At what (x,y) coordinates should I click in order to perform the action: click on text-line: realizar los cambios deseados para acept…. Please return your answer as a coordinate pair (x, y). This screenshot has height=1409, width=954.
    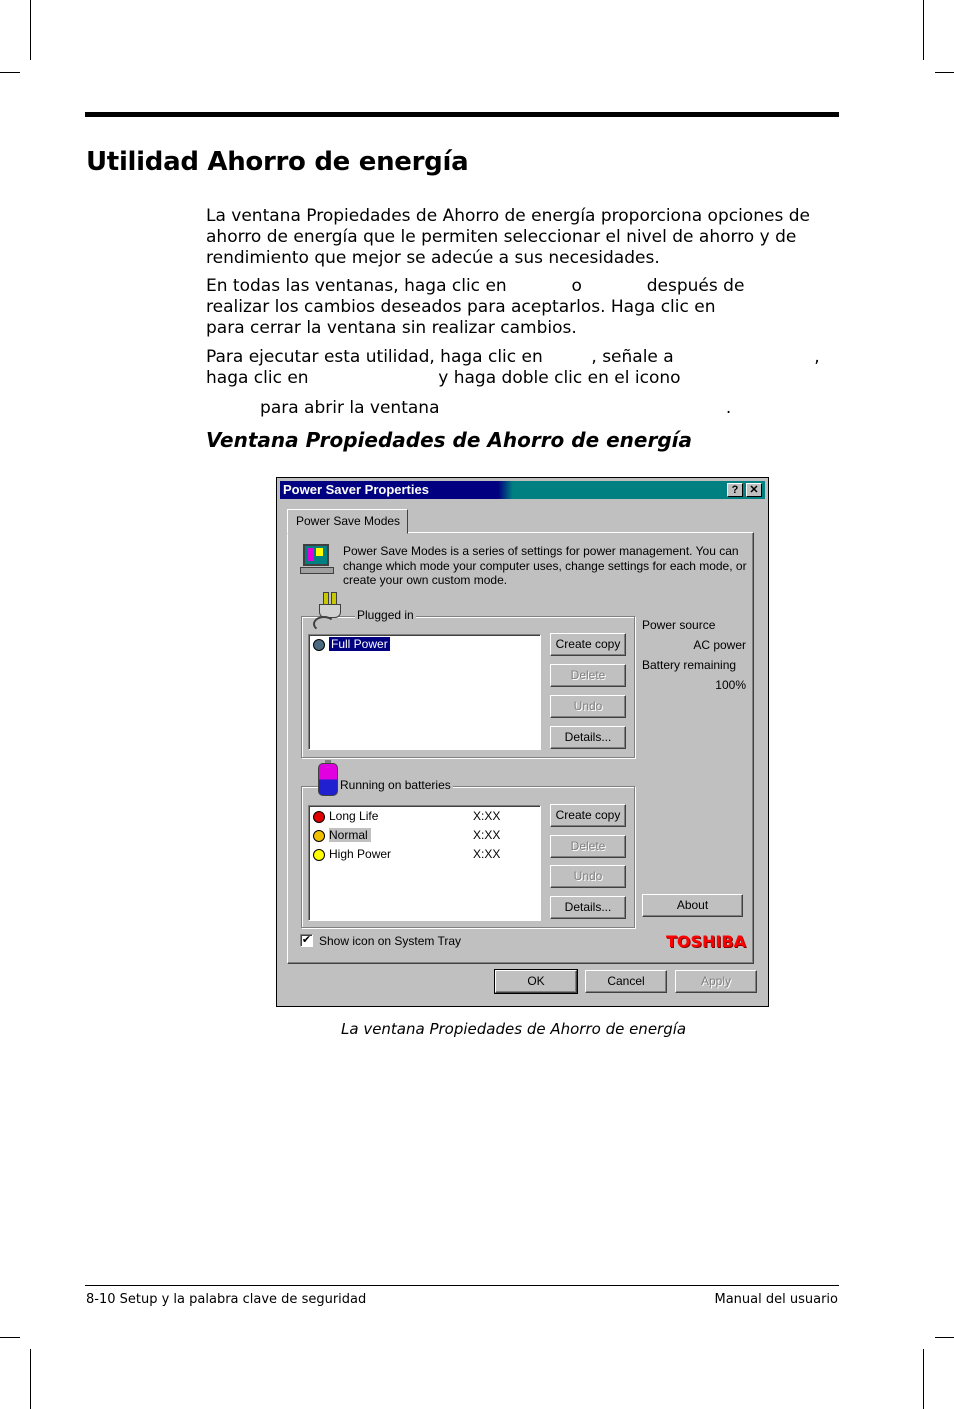
    Looking at the image, I should click on (461, 307).